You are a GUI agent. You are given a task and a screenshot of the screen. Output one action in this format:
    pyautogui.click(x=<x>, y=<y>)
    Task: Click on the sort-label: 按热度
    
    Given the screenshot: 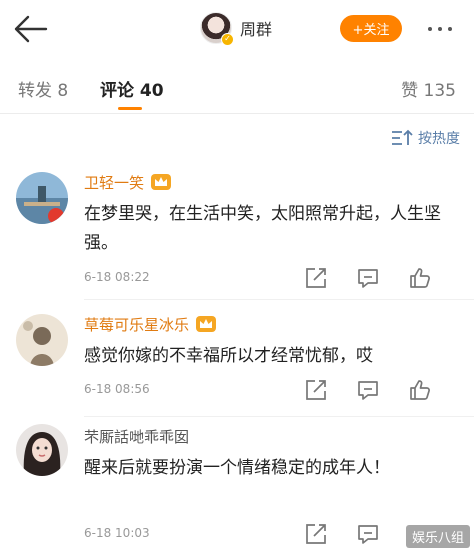 What is the action you would take?
    pyautogui.click(x=439, y=139)
    